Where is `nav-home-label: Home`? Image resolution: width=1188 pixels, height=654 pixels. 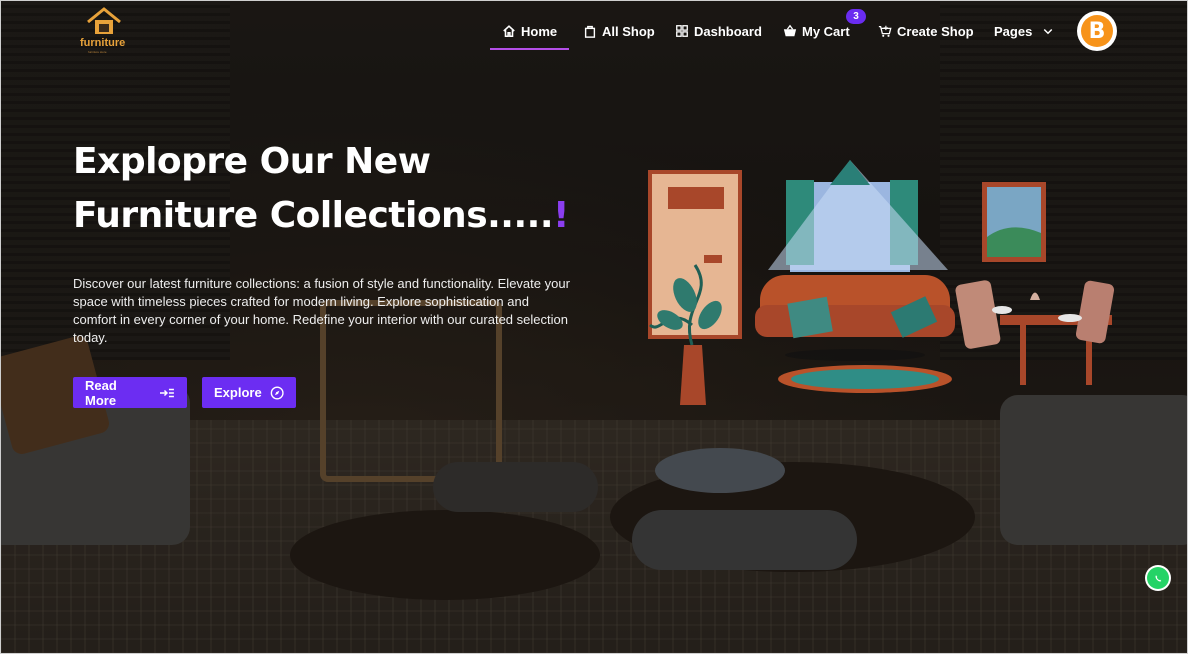
nav-home-label: Home is located at coordinates (539, 31).